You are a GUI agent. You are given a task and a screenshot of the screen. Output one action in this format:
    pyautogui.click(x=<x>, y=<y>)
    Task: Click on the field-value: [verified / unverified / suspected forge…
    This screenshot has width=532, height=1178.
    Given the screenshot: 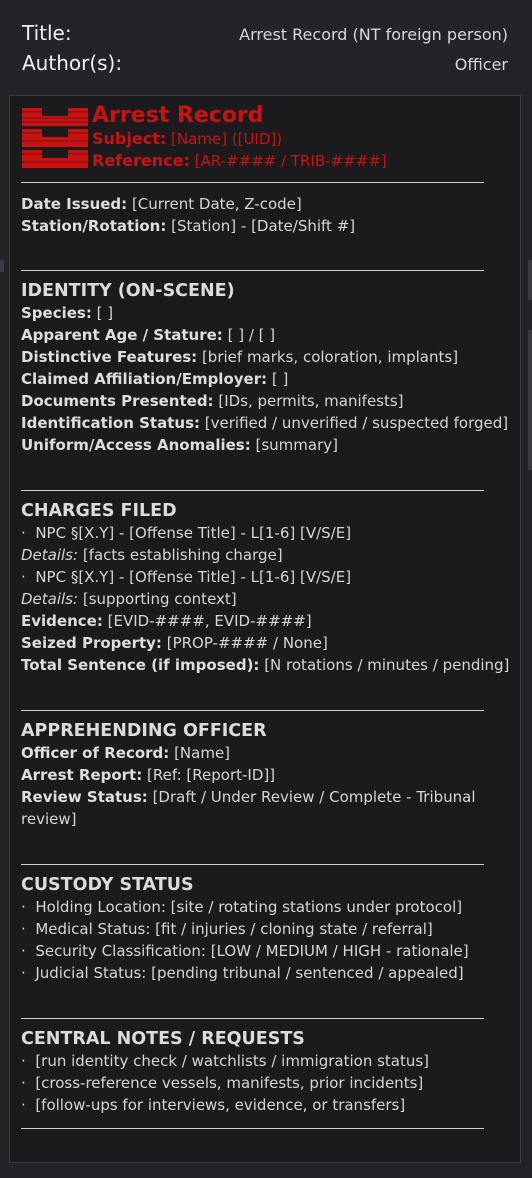 What is the action you would take?
    pyautogui.click(x=356, y=423)
    